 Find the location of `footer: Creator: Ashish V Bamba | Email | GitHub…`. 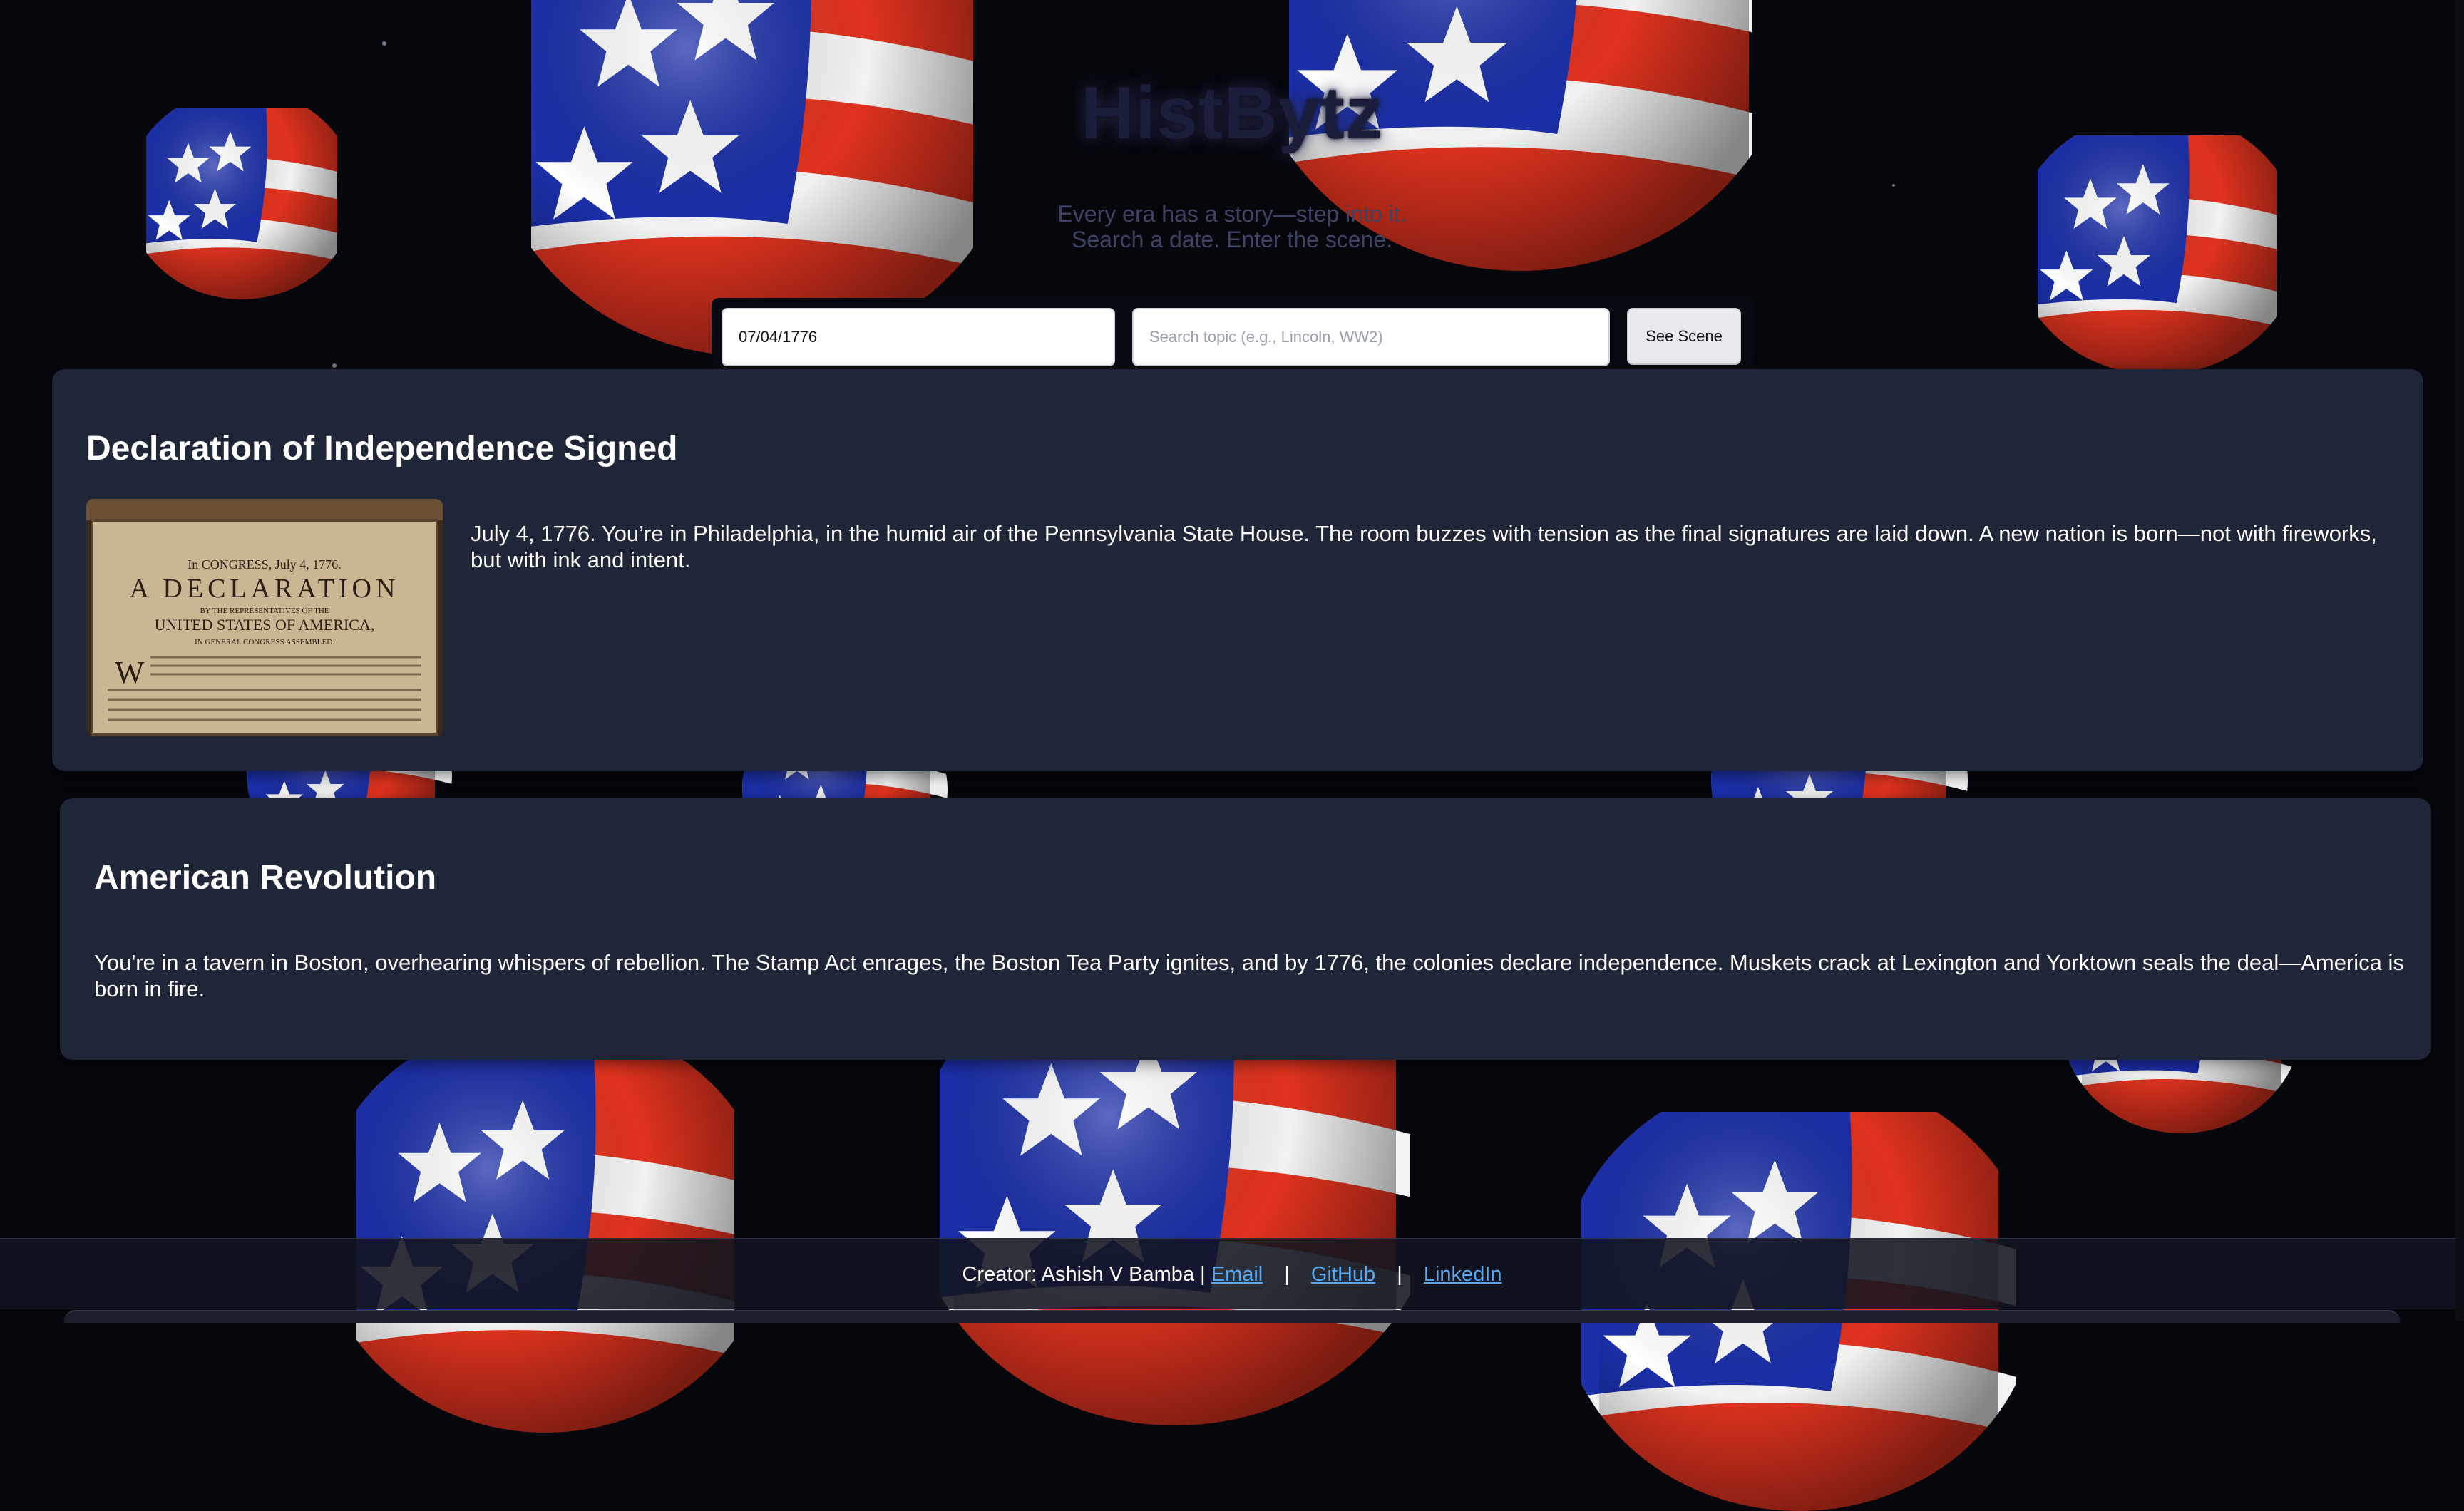

footer: Creator: Ashish V Bamba | Email | GitHub… is located at coordinates (1232, 1273).